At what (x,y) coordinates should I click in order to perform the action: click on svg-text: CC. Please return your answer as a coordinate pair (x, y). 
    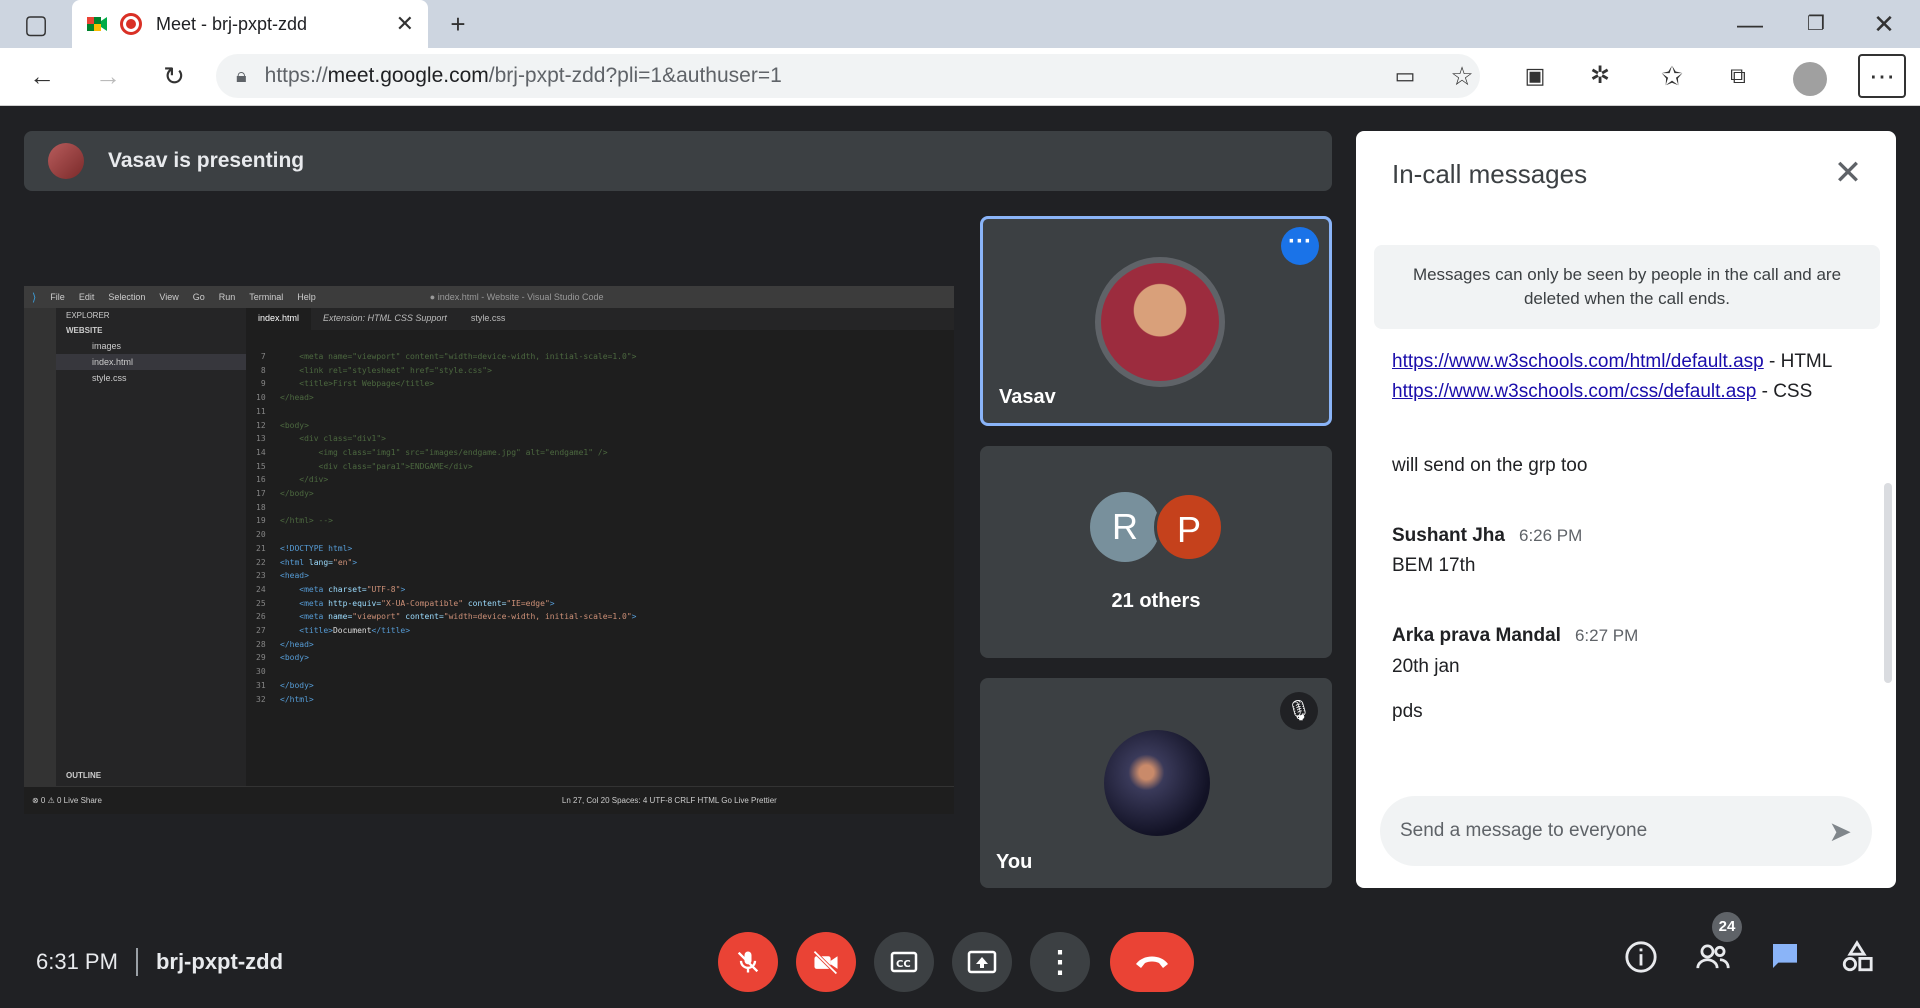
    Looking at the image, I should click on (903, 964).